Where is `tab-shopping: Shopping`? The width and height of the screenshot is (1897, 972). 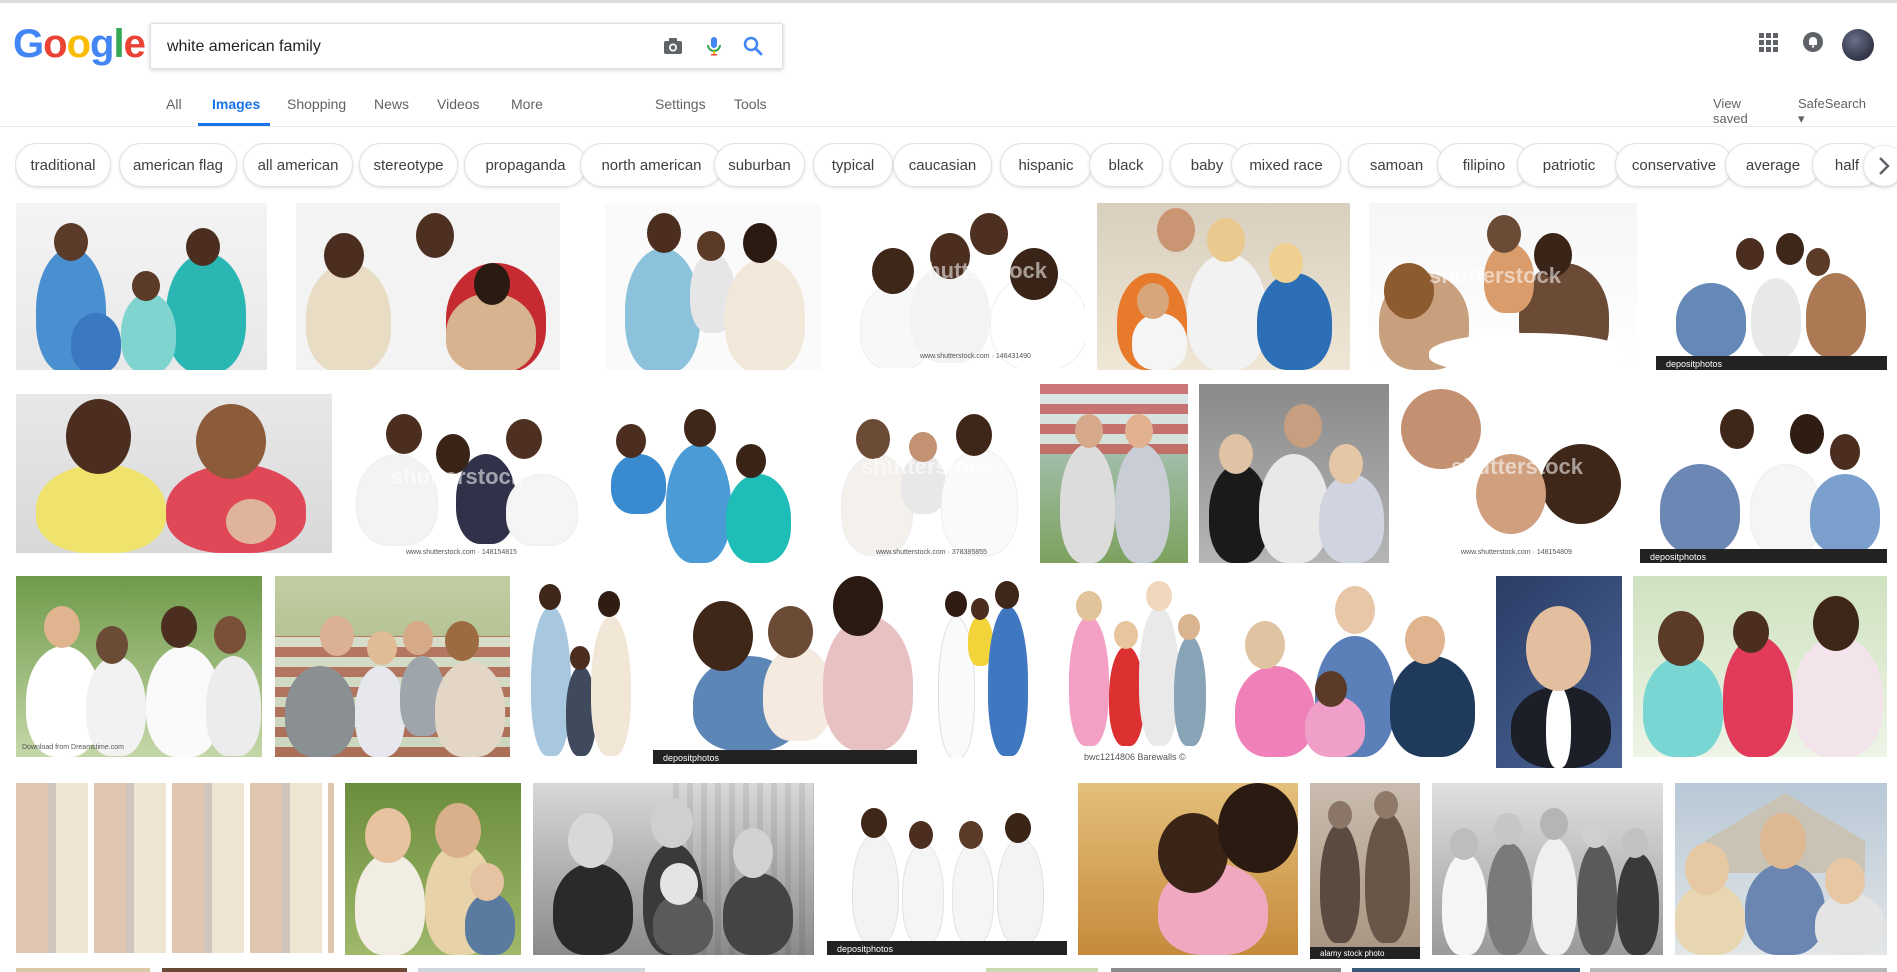 tab-shopping: Shopping is located at coordinates (316, 104).